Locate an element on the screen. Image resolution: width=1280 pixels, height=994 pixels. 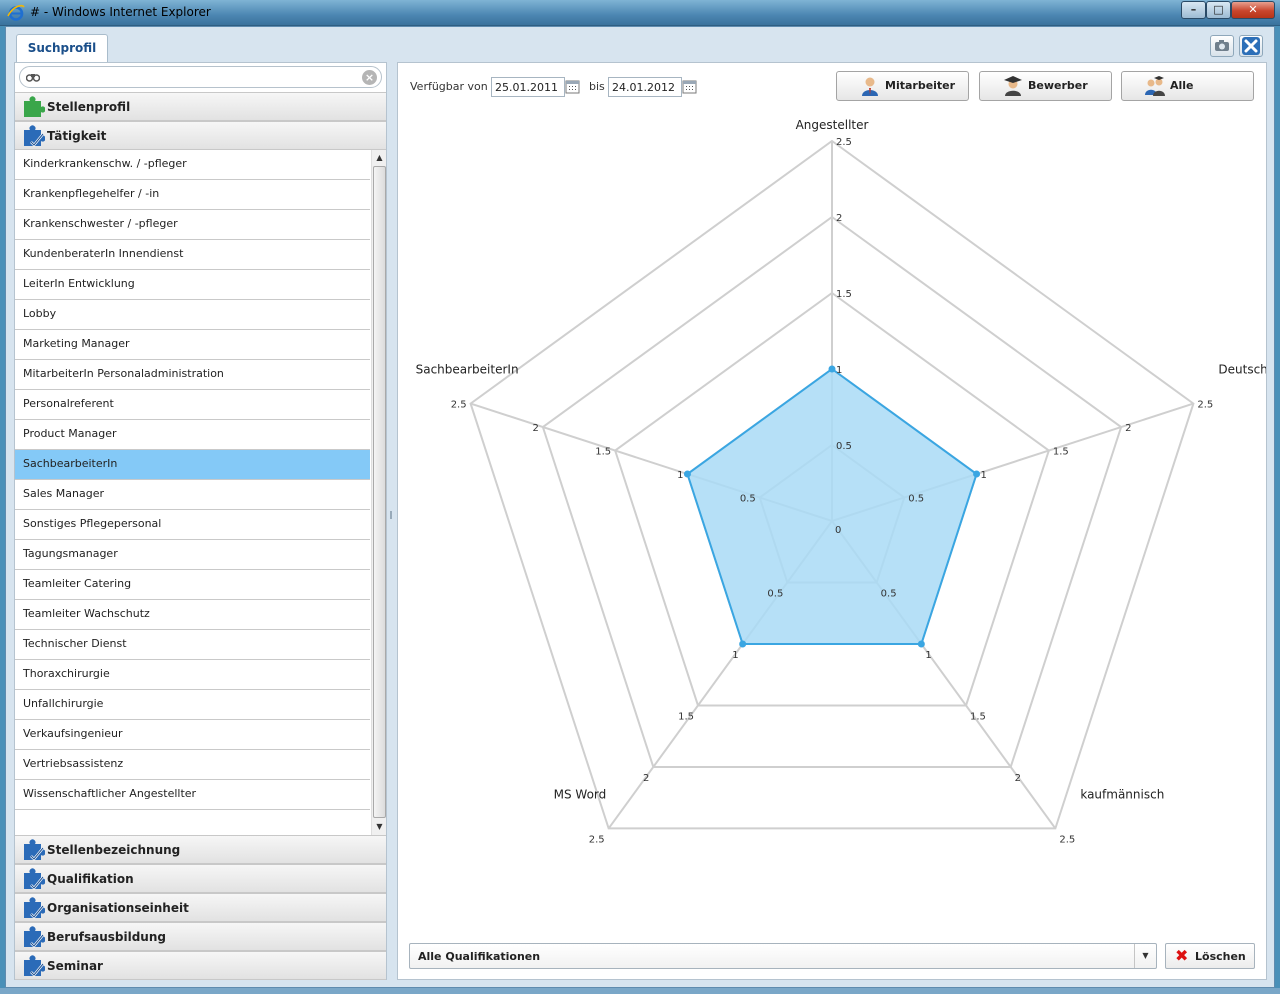
accordion-header-label: Seminar is located at coordinates (75, 966).